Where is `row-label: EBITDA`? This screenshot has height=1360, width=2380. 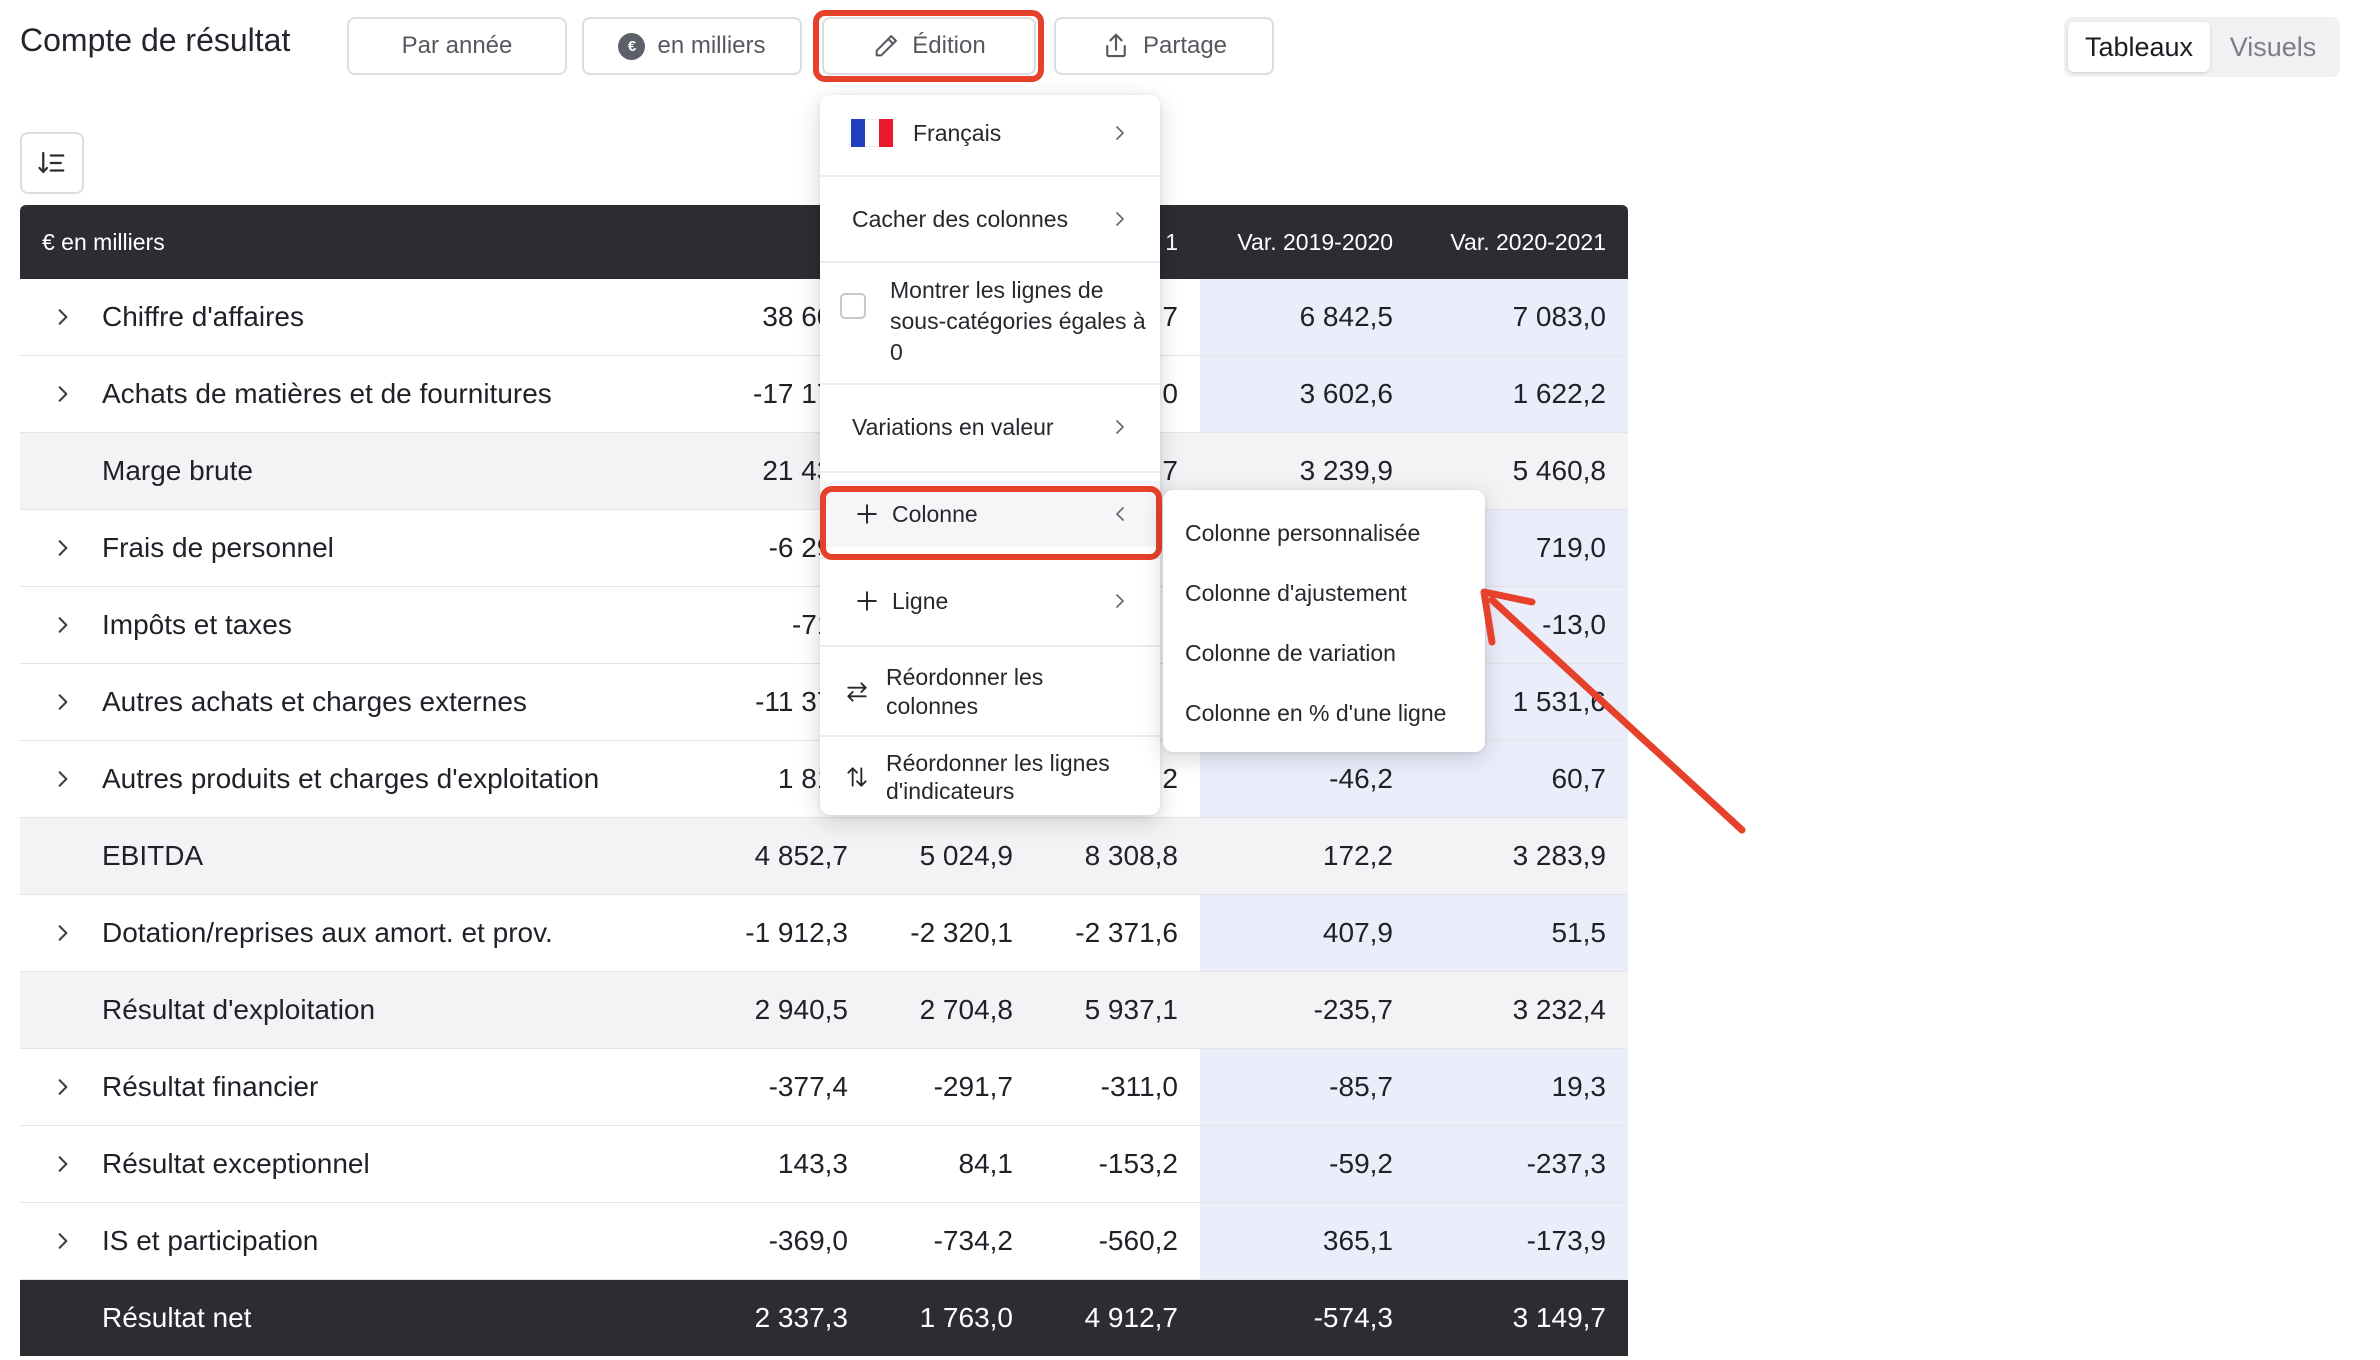 row-label: EBITDA is located at coordinates (153, 855).